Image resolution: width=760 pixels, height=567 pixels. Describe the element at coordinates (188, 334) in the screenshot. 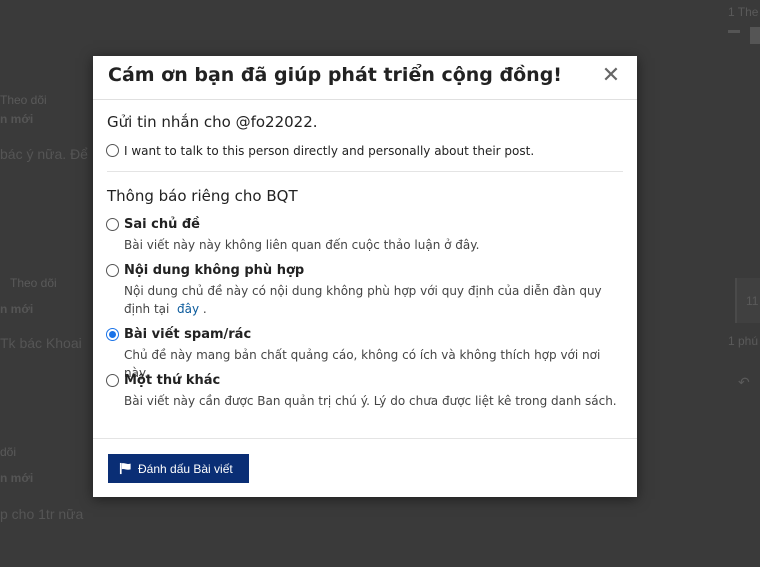

I see `option-label: Bài viết spam/rác` at that location.